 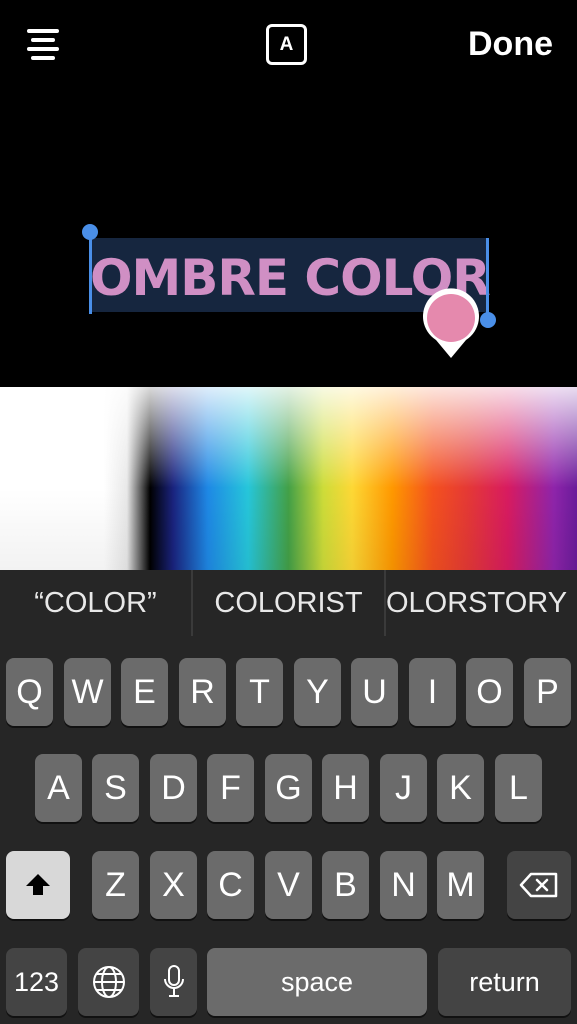 I want to click on delete-icon, so click(x=538, y=885).